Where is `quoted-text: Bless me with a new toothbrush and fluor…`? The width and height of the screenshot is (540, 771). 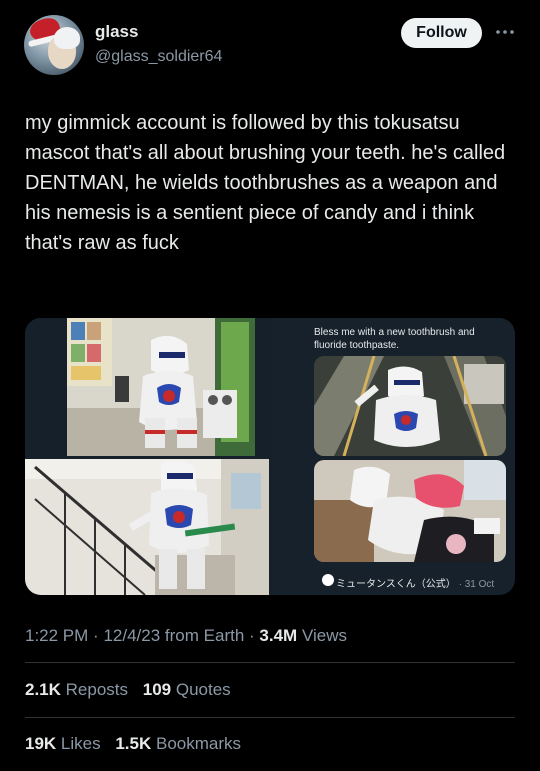 quoted-text: Bless me with a new toothbrush and fluor… is located at coordinates (394, 339).